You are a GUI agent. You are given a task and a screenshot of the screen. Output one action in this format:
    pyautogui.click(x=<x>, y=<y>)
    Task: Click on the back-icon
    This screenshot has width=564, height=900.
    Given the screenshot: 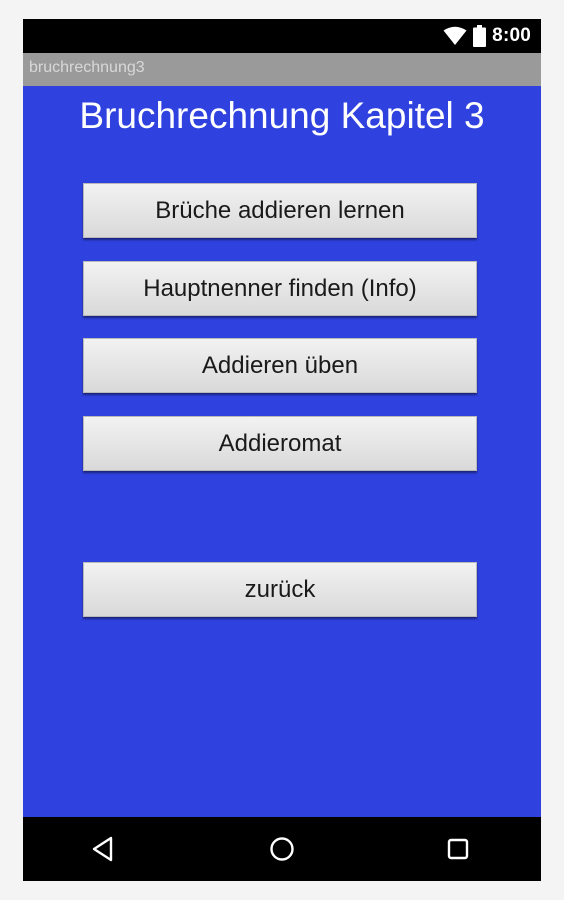 What is the action you would take?
    pyautogui.click(x=102, y=849)
    